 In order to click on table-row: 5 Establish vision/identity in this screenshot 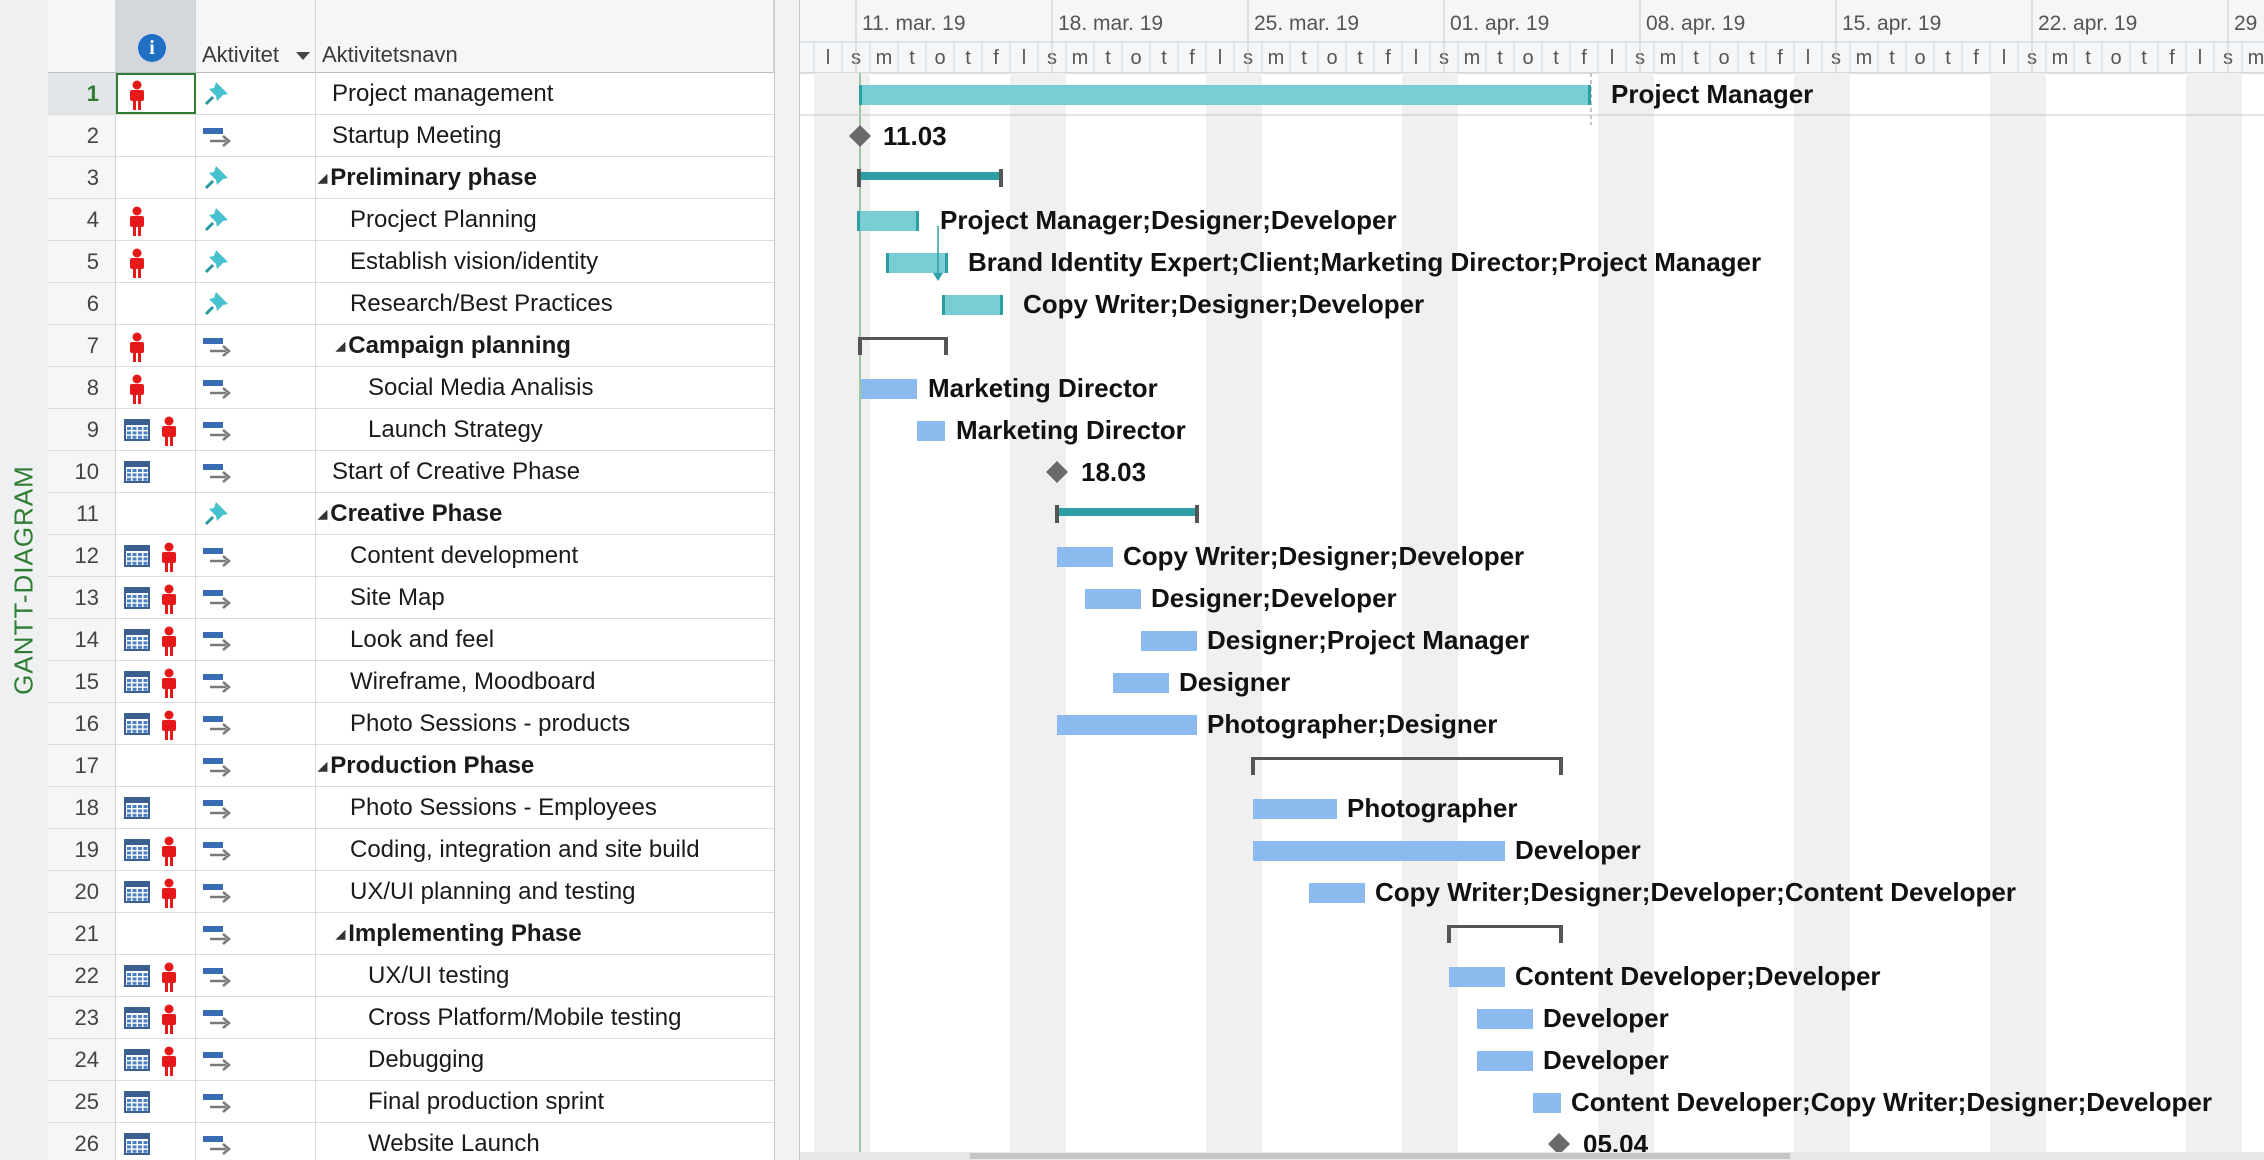, I will do `click(411, 262)`.